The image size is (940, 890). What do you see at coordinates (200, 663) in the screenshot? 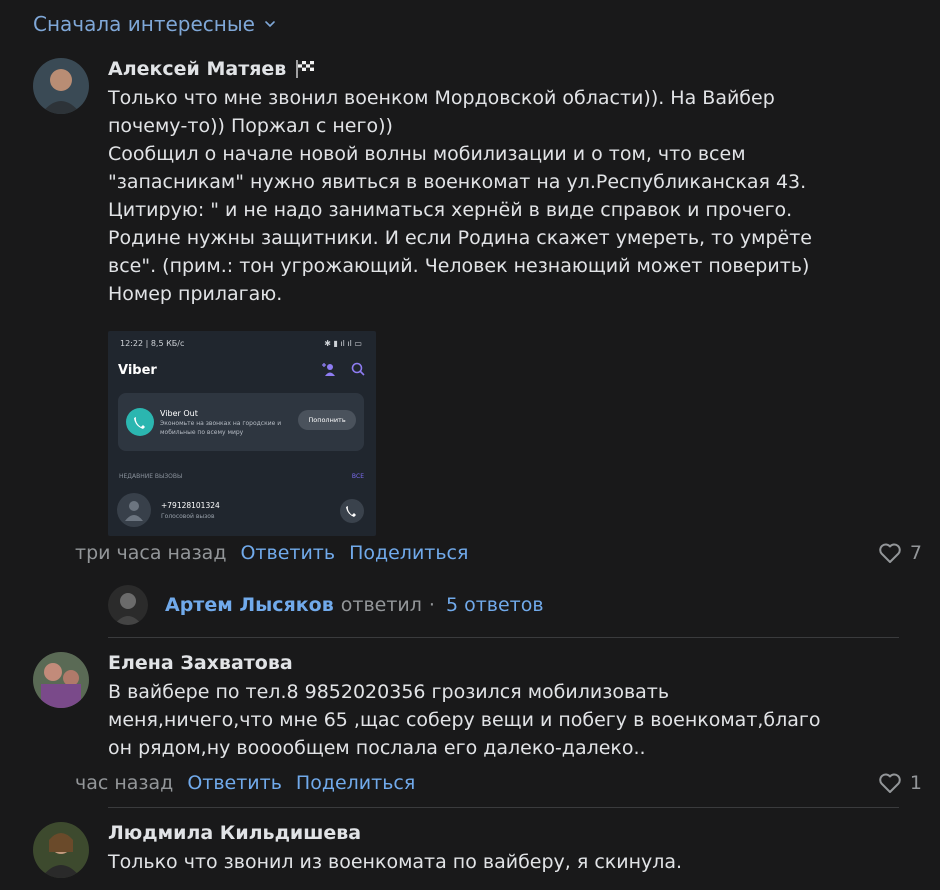
I see `author-name: Елена Захватова` at bounding box center [200, 663].